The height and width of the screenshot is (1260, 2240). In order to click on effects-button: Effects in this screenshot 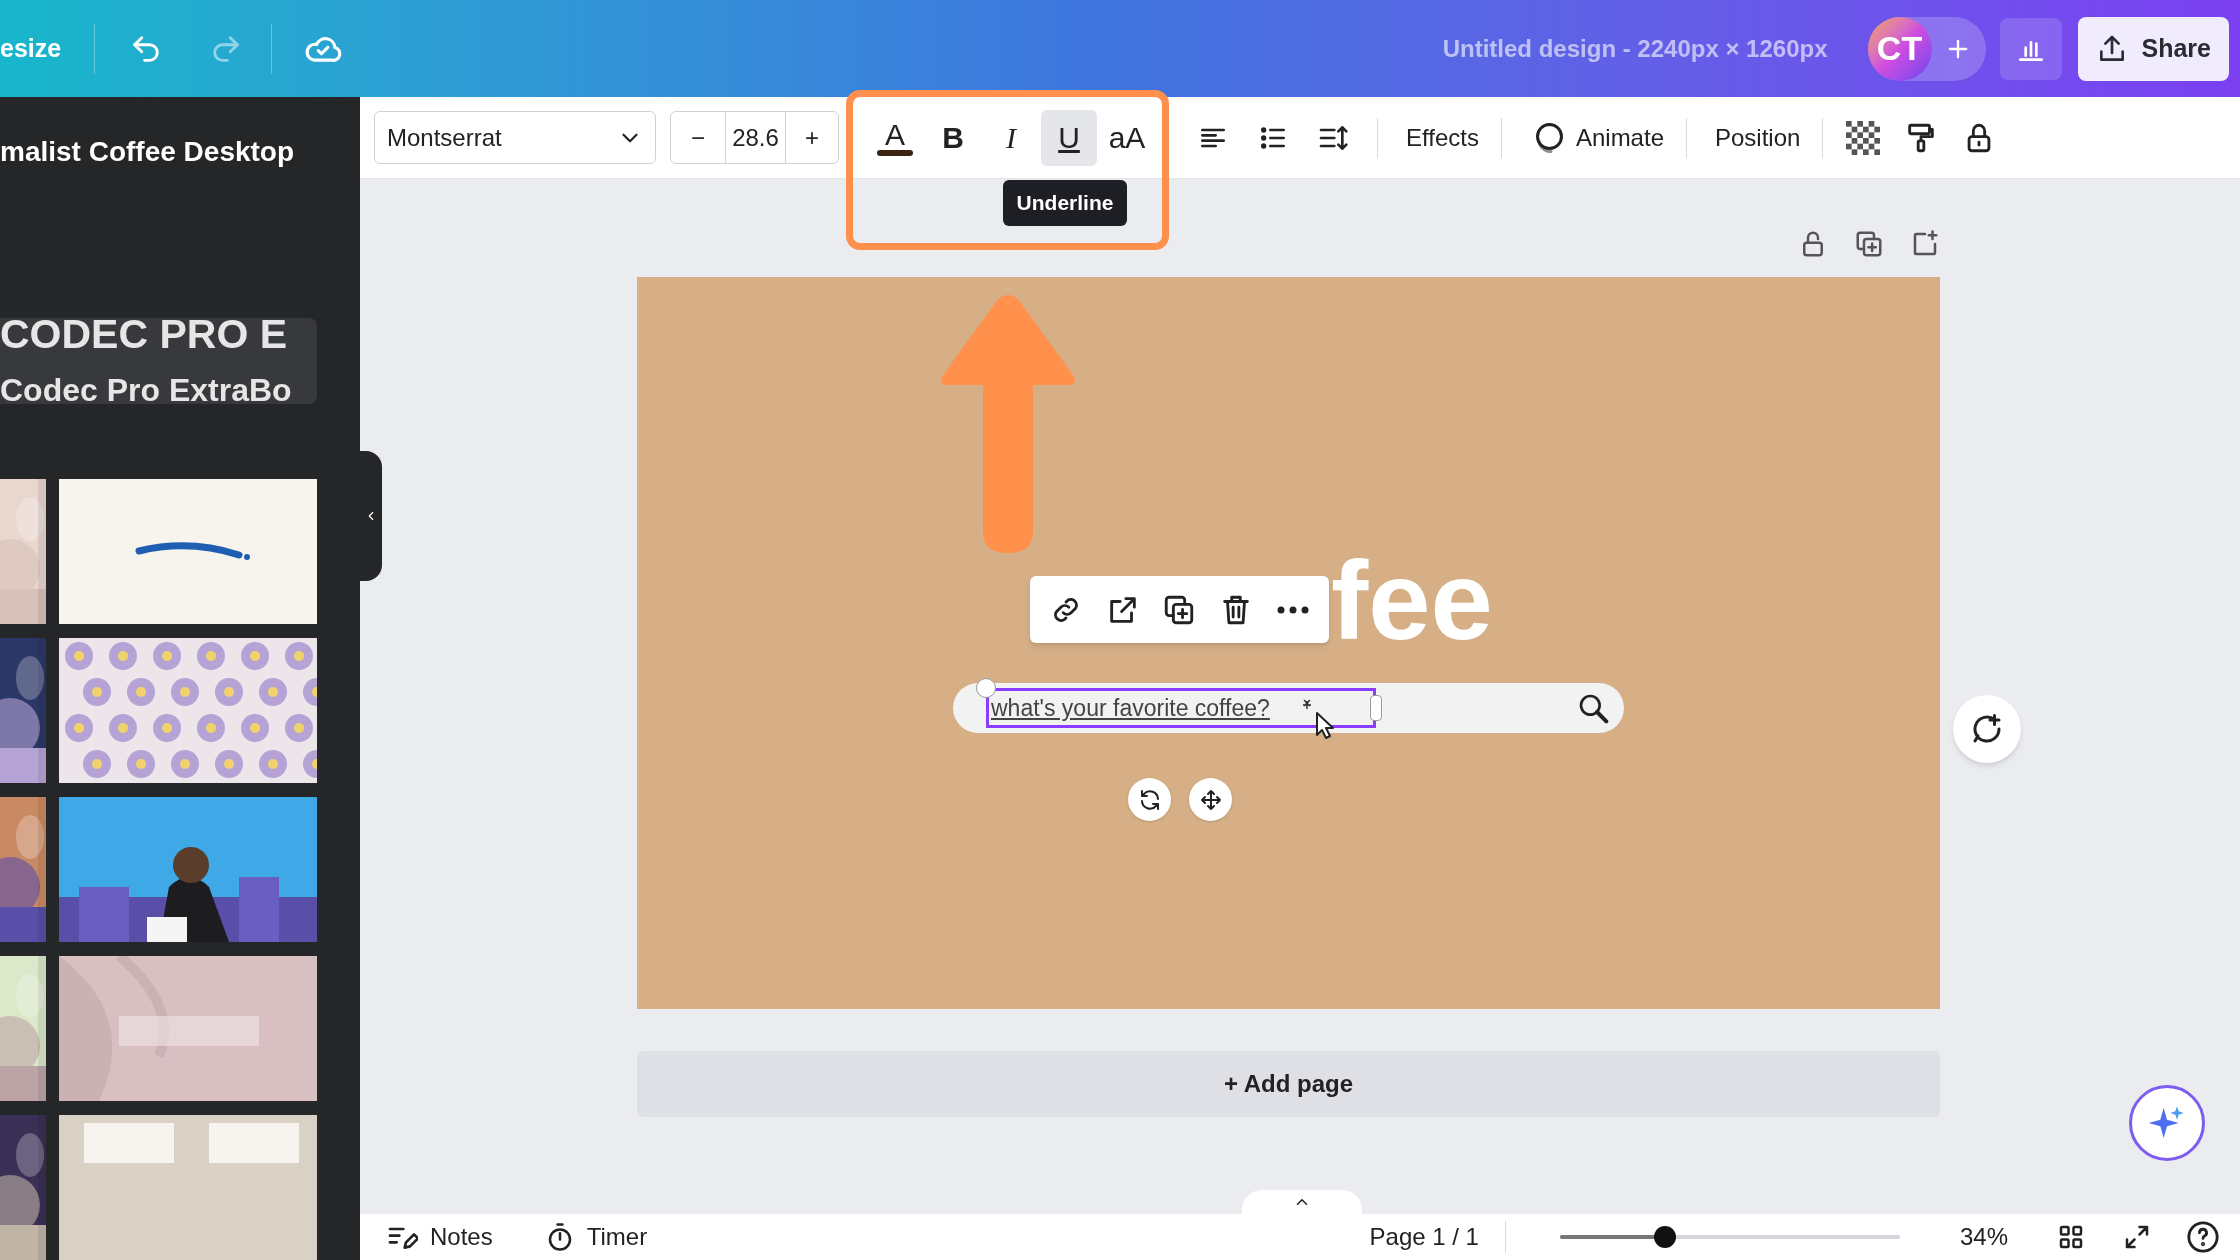, I will do `click(1442, 137)`.